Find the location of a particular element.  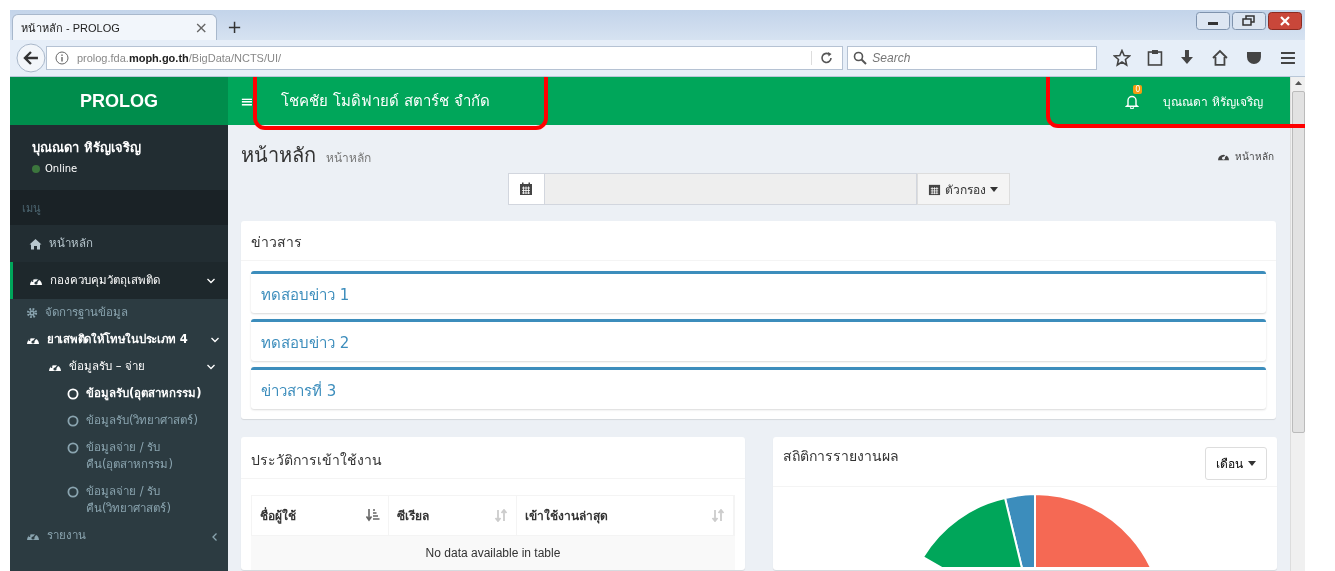

sidebar-item: กองควบคุมวัตถุเสพติด is located at coordinates (119, 280).